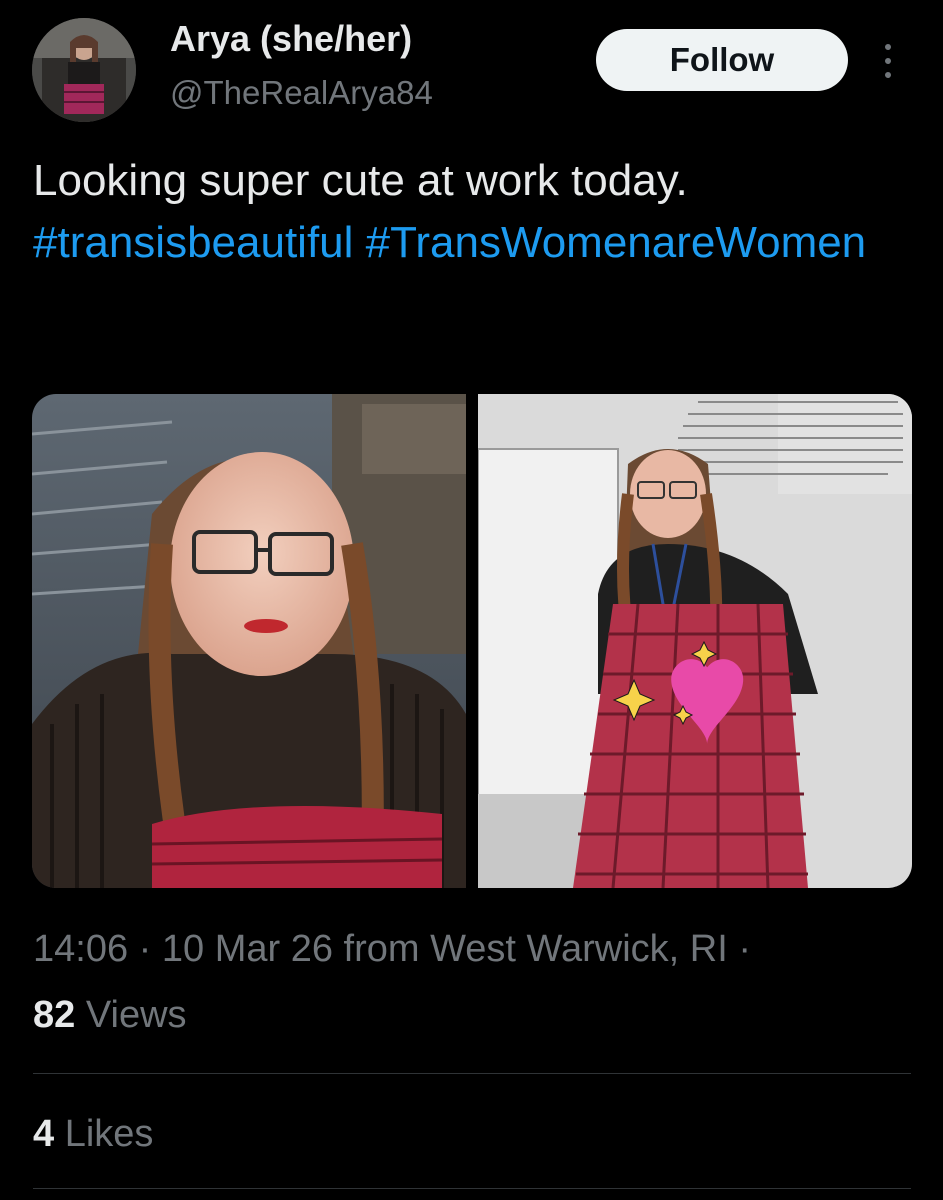  What do you see at coordinates (193, 242) in the screenshot?
I see `hashtag-link: #transisbeautiful` at bounding box center [193, 242].